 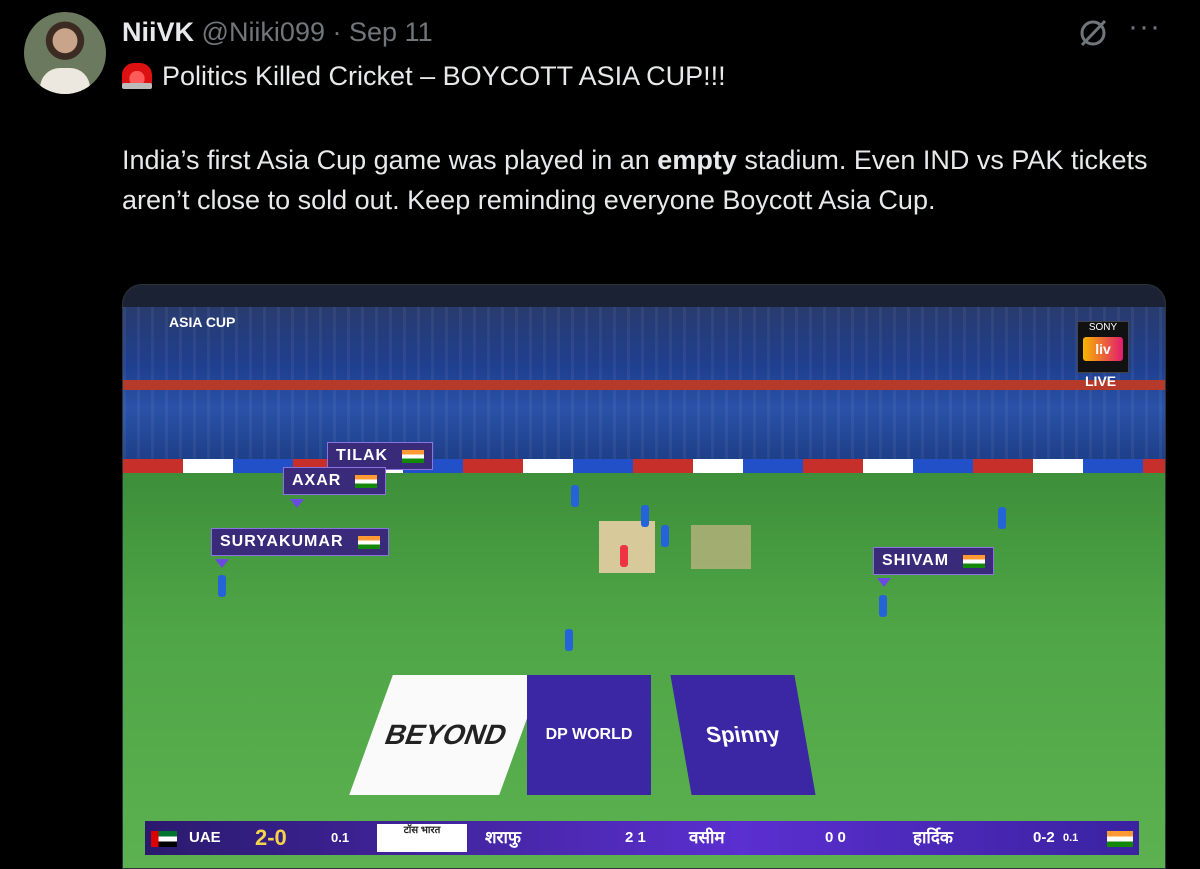 I want to click on liv-logo: liv, so click(x=1103, y=349).